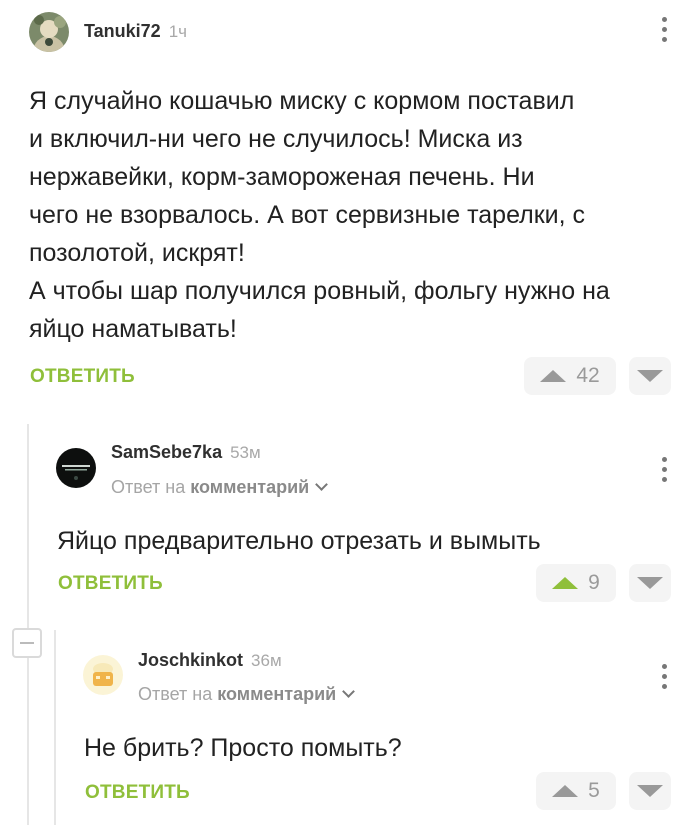 The height and width of the screenshot is (825, 700). I want to click on username: Joschkinkot 36м, so click(210, 660).